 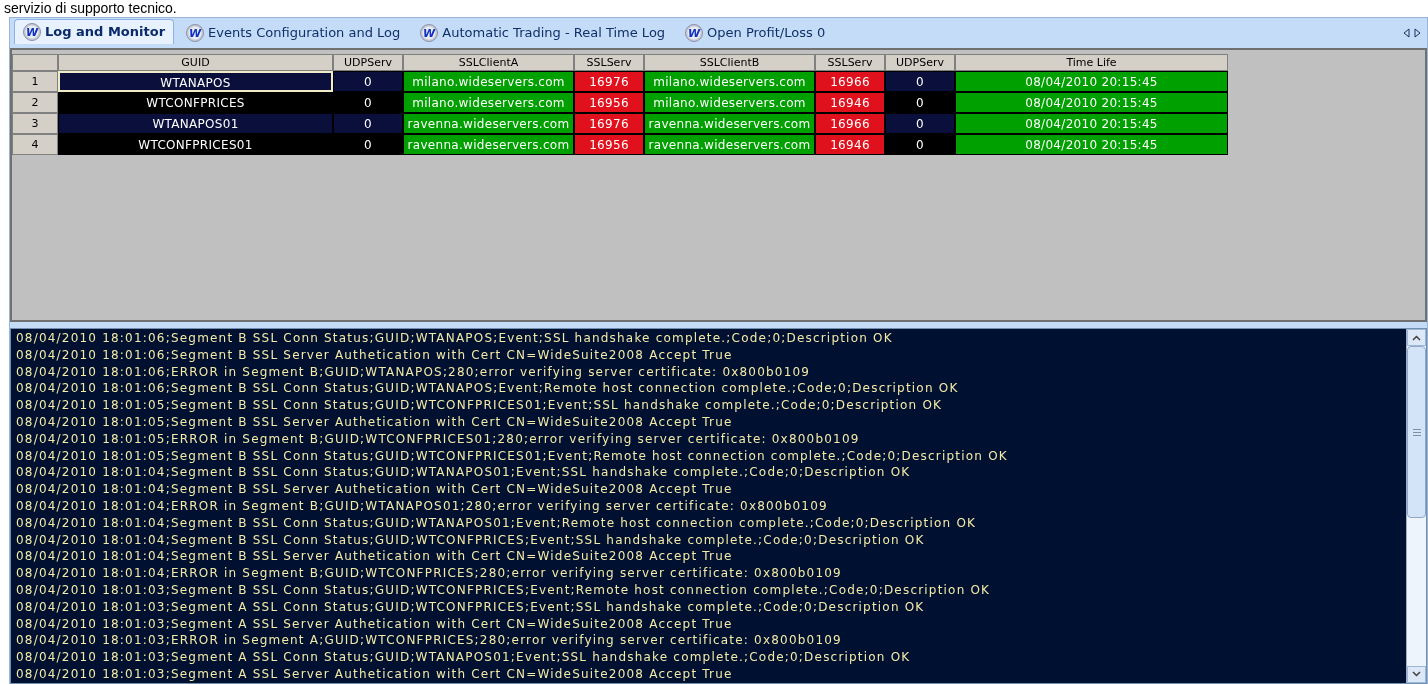 What do you see at coordinates (422, 506) in the screenshot?
I see `log-line: 08/04/2010 18:01:04;ERROR in Segment B;GUID;WTANAPOS01;280;error verifying server certificate: 0x800b0109` at bounding box center [422, 506].